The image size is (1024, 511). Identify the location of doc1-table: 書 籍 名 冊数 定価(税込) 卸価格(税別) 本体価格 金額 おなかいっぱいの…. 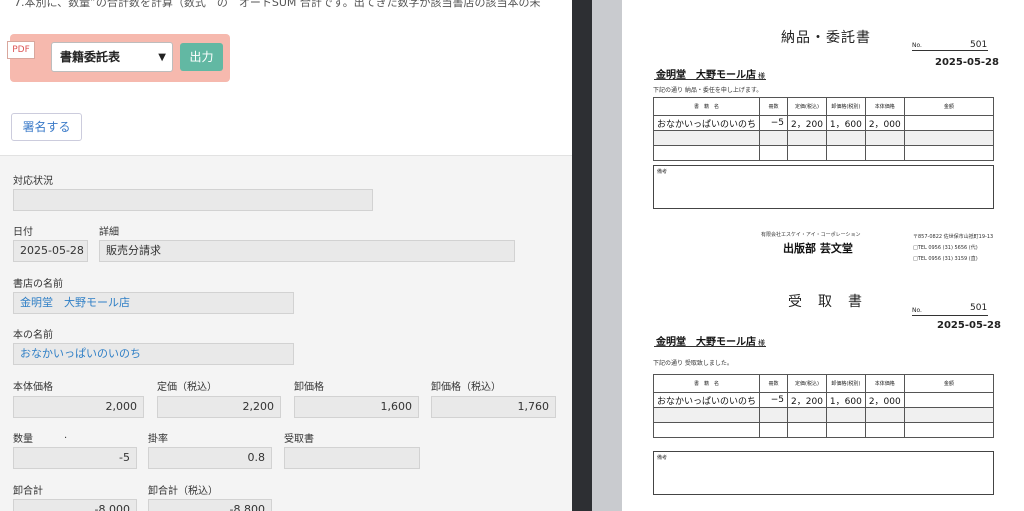
(823, 129).